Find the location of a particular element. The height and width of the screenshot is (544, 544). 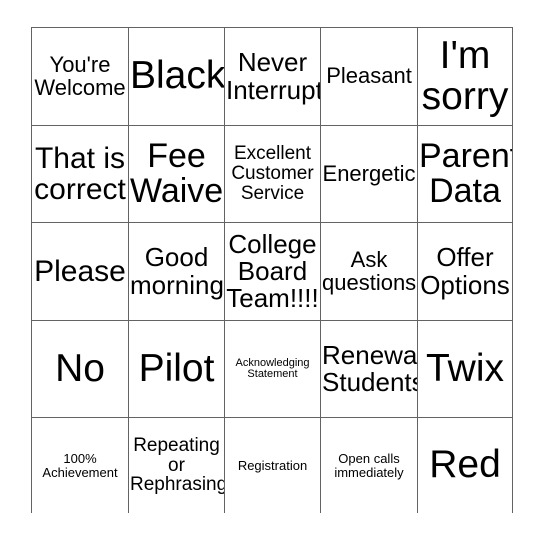

bingo-cell-text: Black is located at coordinates (177, 76).